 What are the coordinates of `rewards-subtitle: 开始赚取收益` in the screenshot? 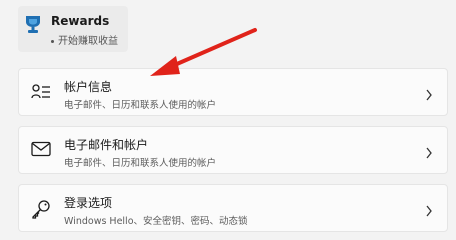 It's located at (84, 39).